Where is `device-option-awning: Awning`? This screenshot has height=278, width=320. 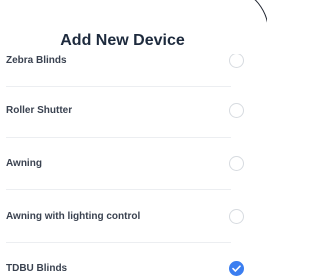 device-option-awning: Awning is located at coordinates (133, 166).